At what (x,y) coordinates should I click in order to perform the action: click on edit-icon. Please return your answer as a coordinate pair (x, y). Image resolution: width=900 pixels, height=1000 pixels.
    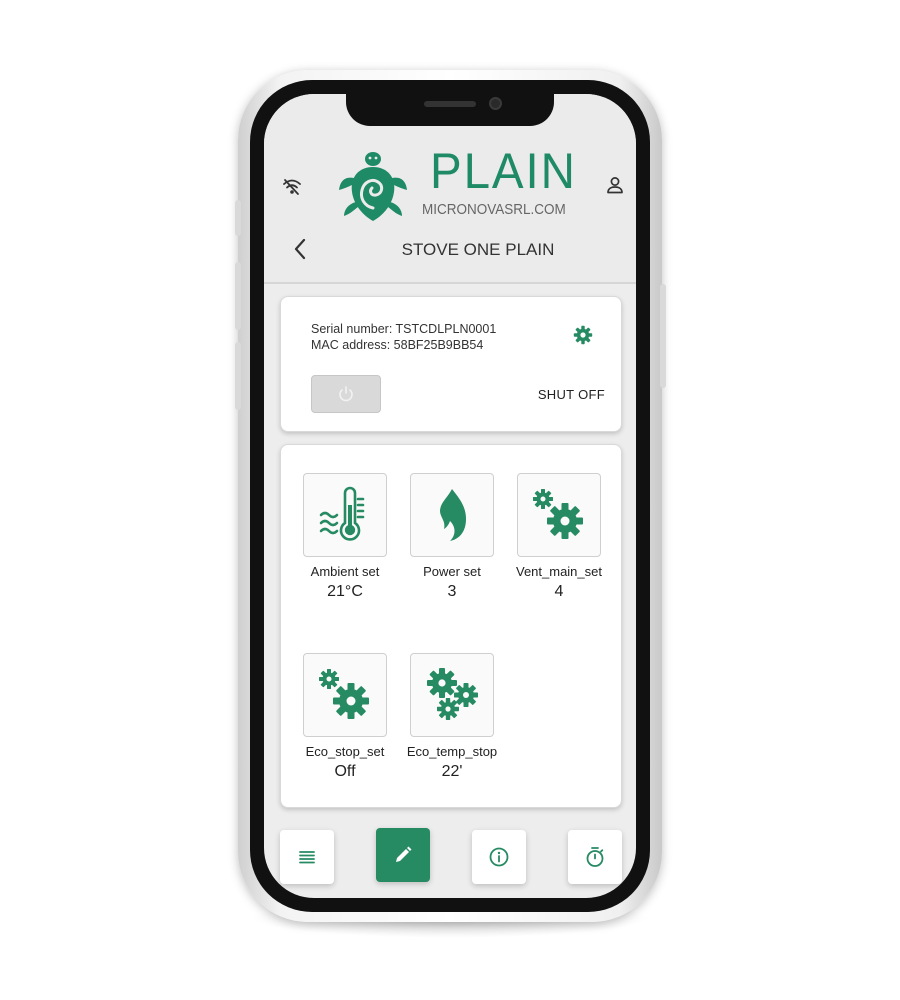
    Looking at the image, I should click on (404, 854).